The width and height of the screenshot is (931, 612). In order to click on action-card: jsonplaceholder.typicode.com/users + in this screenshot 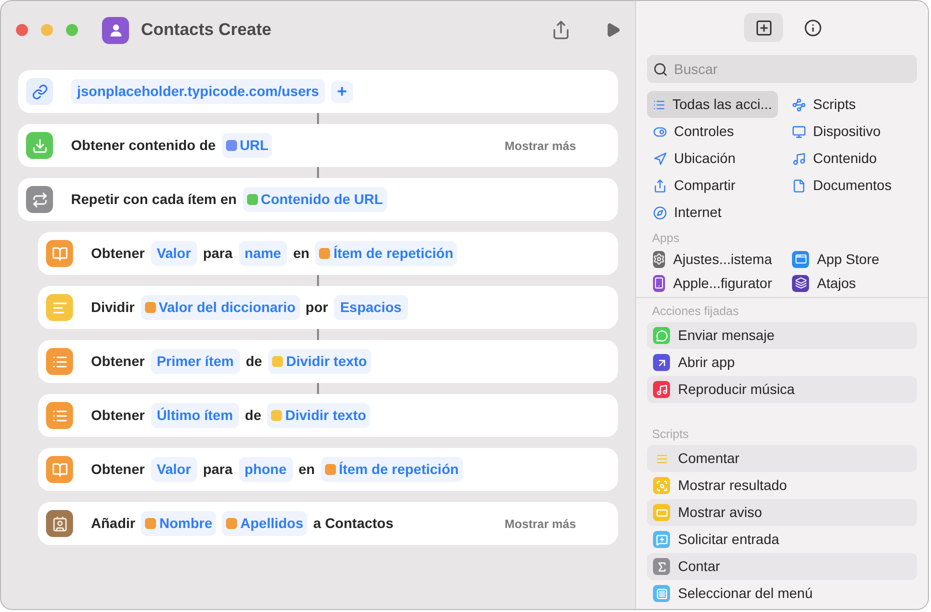, I will do `click(318, 91)`.